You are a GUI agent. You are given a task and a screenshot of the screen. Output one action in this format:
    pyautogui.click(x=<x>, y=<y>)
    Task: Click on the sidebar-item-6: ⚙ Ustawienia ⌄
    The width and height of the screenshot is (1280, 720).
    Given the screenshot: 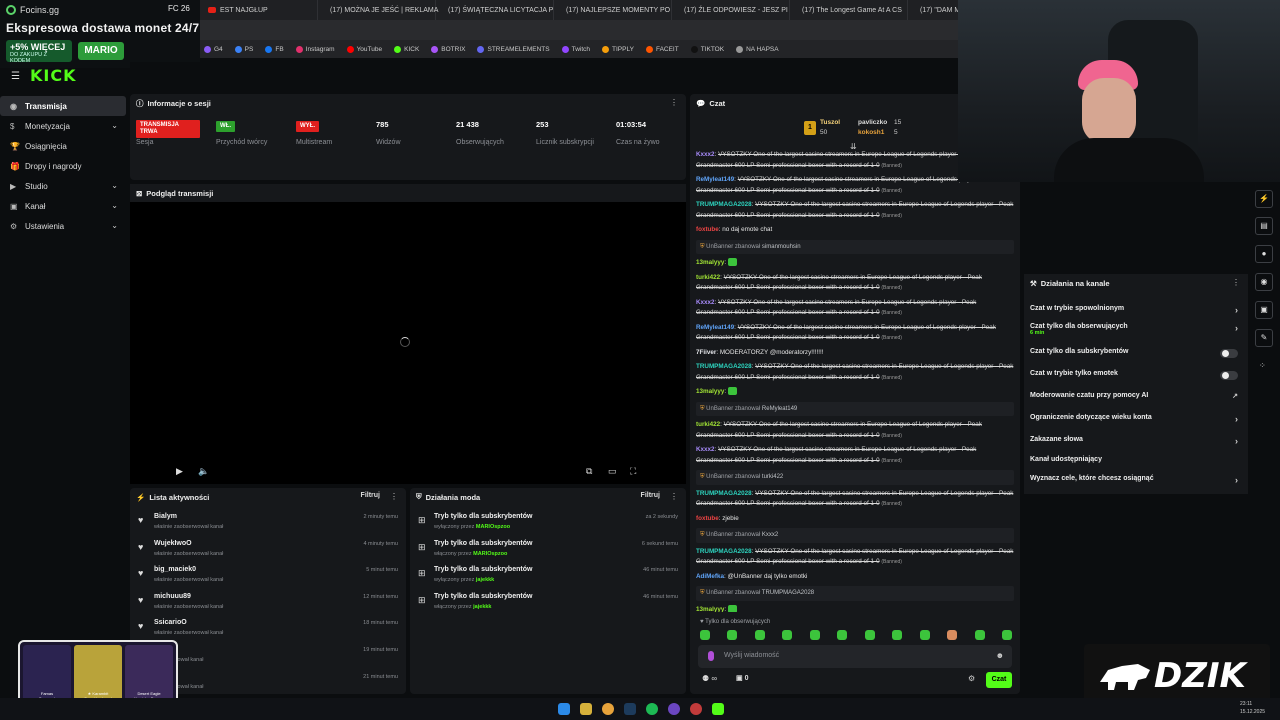 What is the action you would take?
    pyautogui.click(x=63, y=226)
    